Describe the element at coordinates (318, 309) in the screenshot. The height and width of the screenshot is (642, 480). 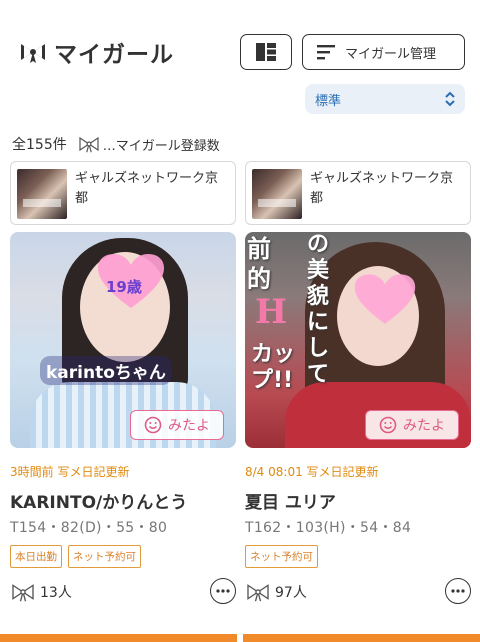
I see `photo-caption-vertical: の美貌にして` at that location.